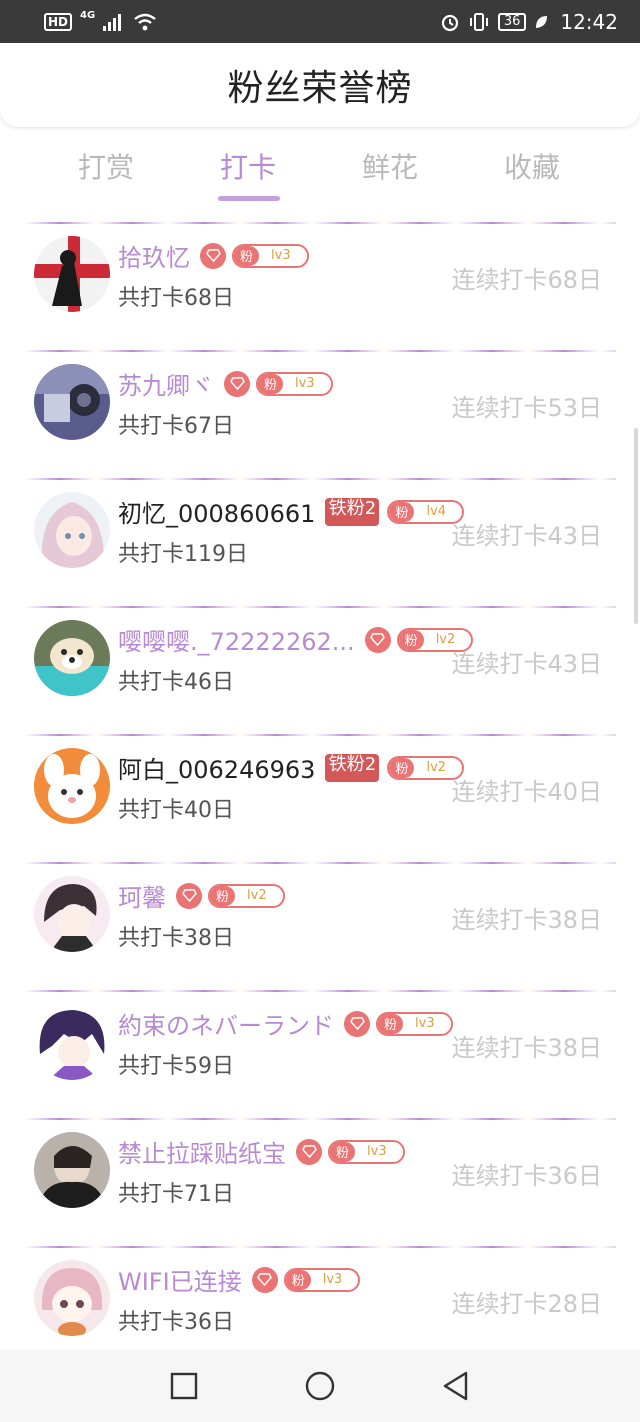 The height and width of the screenshot is (1422, 640). I want to click on fan-name-row: 苏九卿ヾ 粉 lv3, so click(225, 383).